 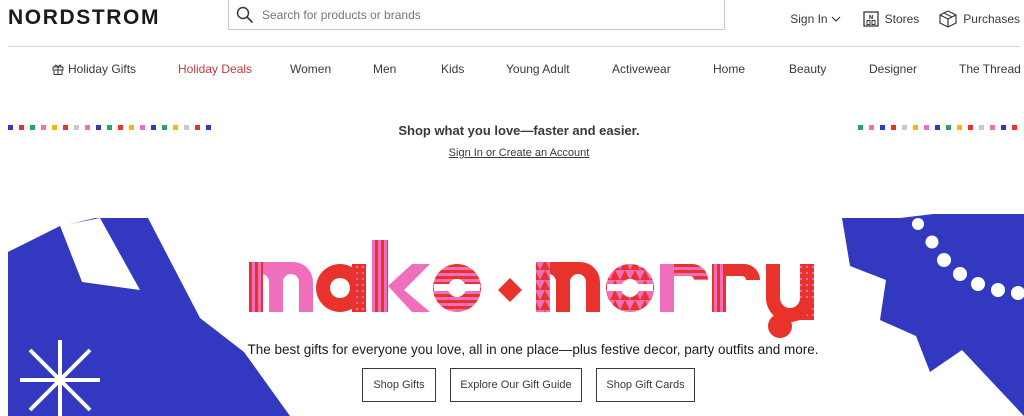 I want to click on shop-gift-cards-button: Shop Gift Cards, so click(x=645, y=385).